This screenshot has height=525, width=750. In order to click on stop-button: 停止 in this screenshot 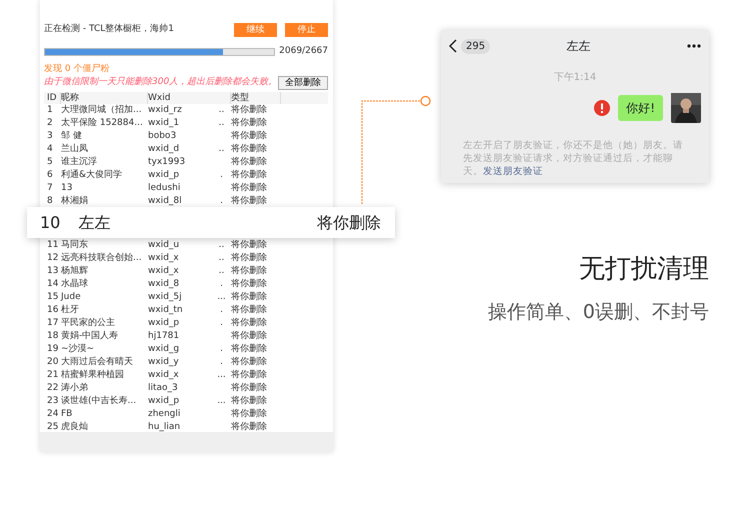, I will do `click(306, 30)`.